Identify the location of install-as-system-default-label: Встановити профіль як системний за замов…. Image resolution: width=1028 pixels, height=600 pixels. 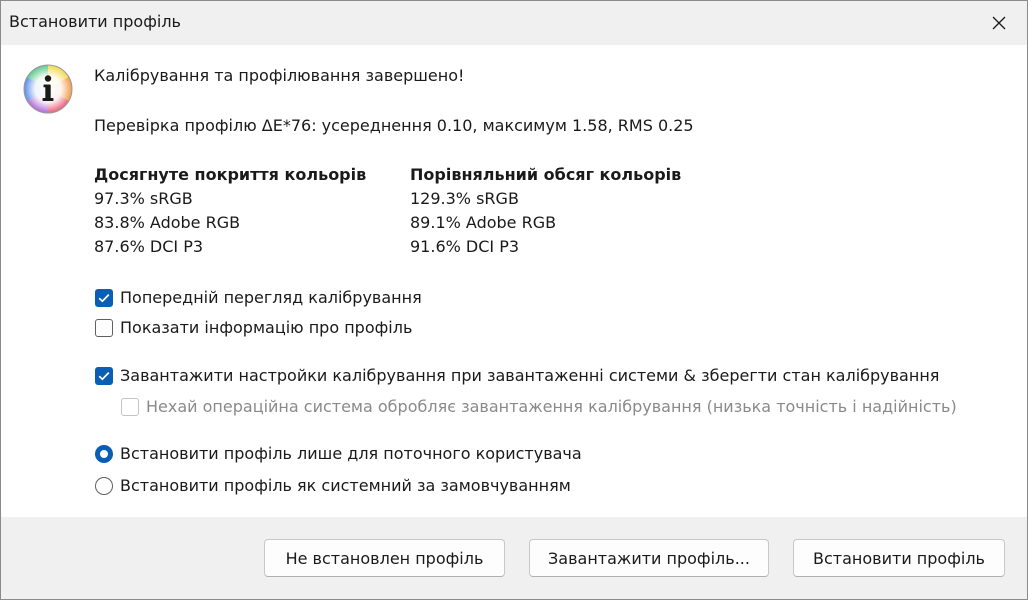
(345, 485).